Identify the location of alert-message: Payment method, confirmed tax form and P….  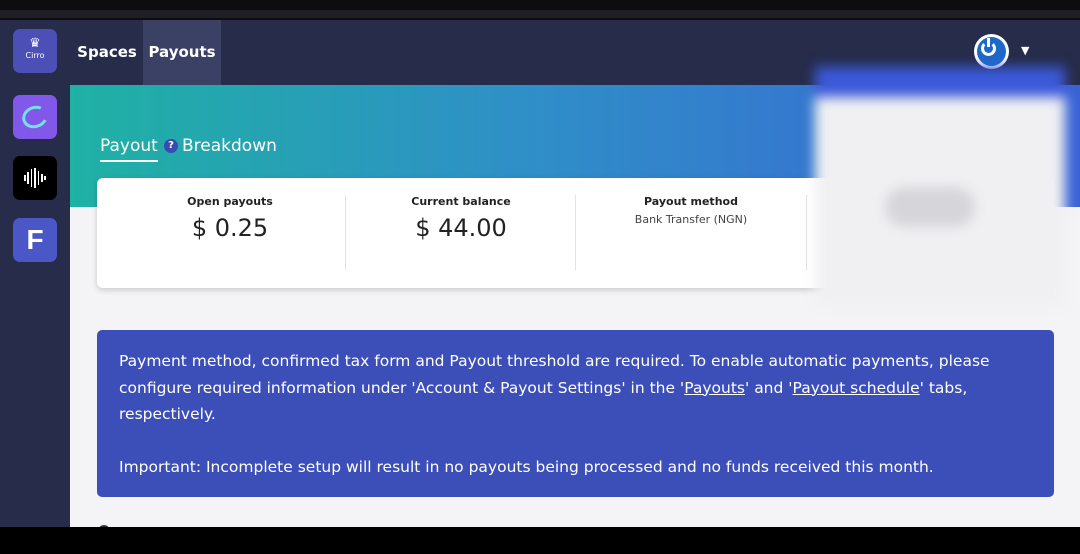
(554, 387).